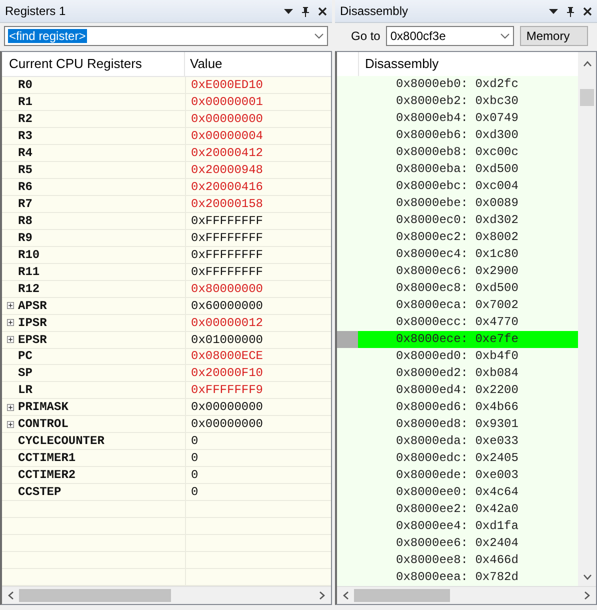 This screenshot has height=610, width=597. Describe the element at coordinates (457, 492) in the screenshot. I see `disassembly-line: 0x8000ee0: 0x4c64` at that location.